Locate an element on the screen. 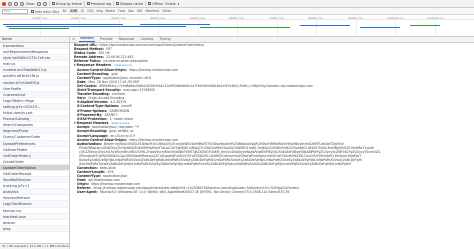 The width and height of the screenshot is (474, 249). disable-cache-checkbox: Disable cache is located at coordinates (129, 3).